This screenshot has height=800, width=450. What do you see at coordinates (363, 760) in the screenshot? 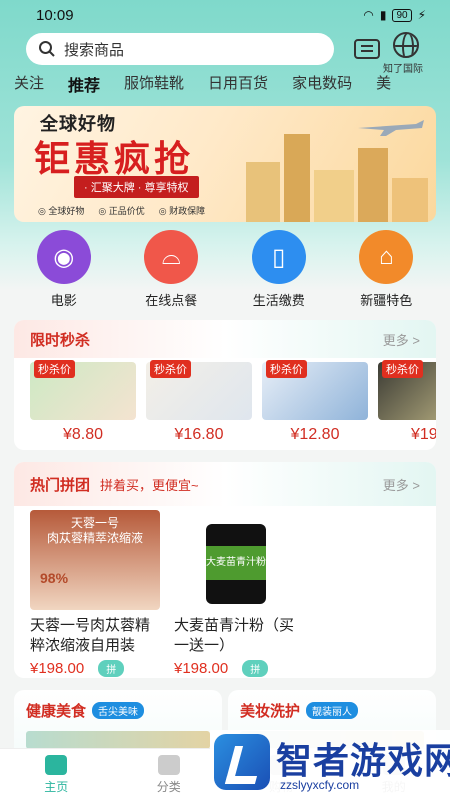
I see `watermark-text: 智者游戏网` at bounding box center [363, 760].